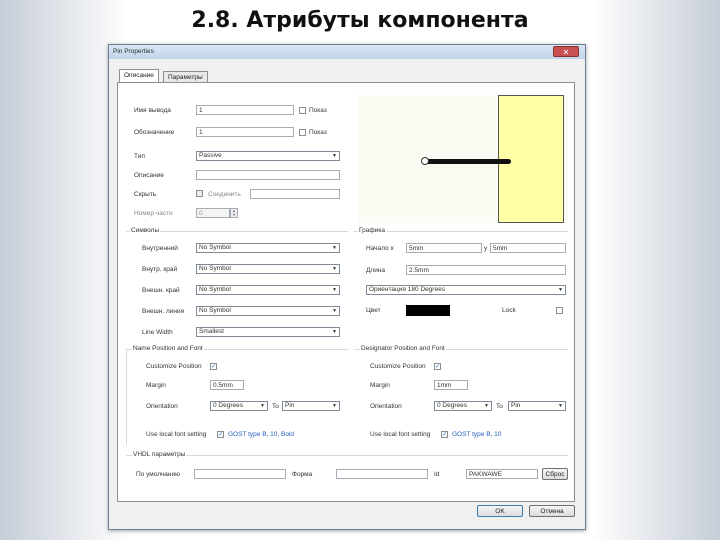 This screenshot has height=540, width=720. What do you see at coordinates (403, 348) in the screenshot?
I see `designator-font-group-title: Designator Position and Font` at bounding box center [403, 348].